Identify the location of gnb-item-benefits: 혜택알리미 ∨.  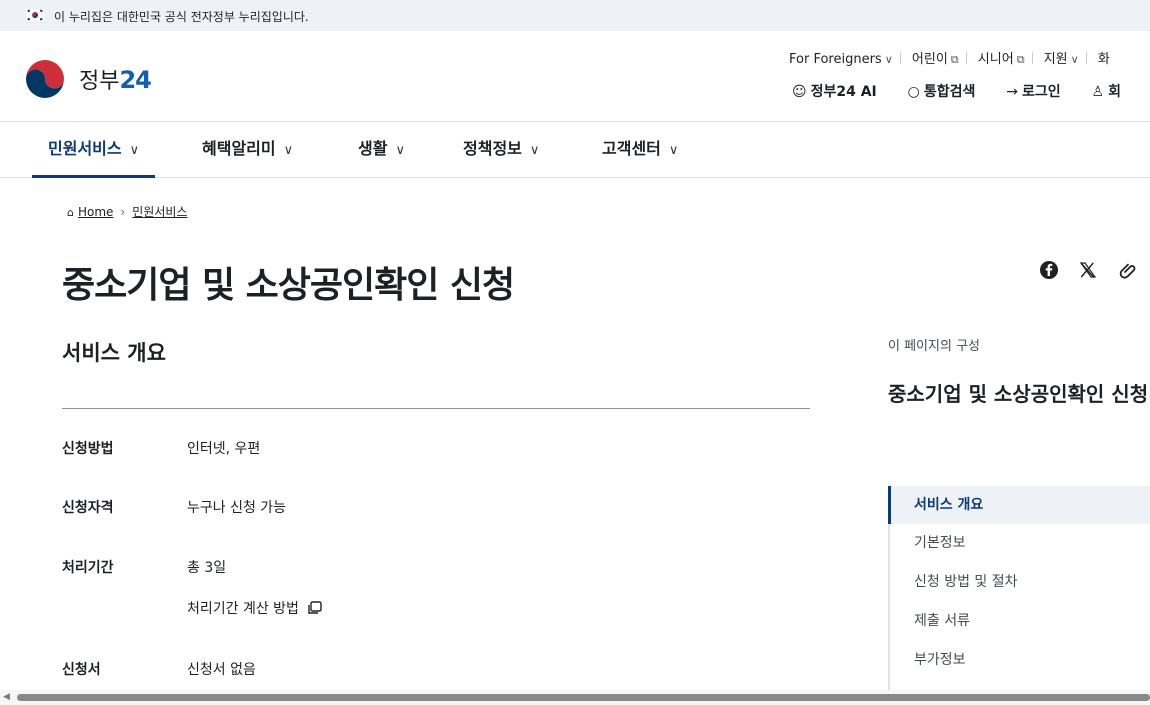
(247, 150).